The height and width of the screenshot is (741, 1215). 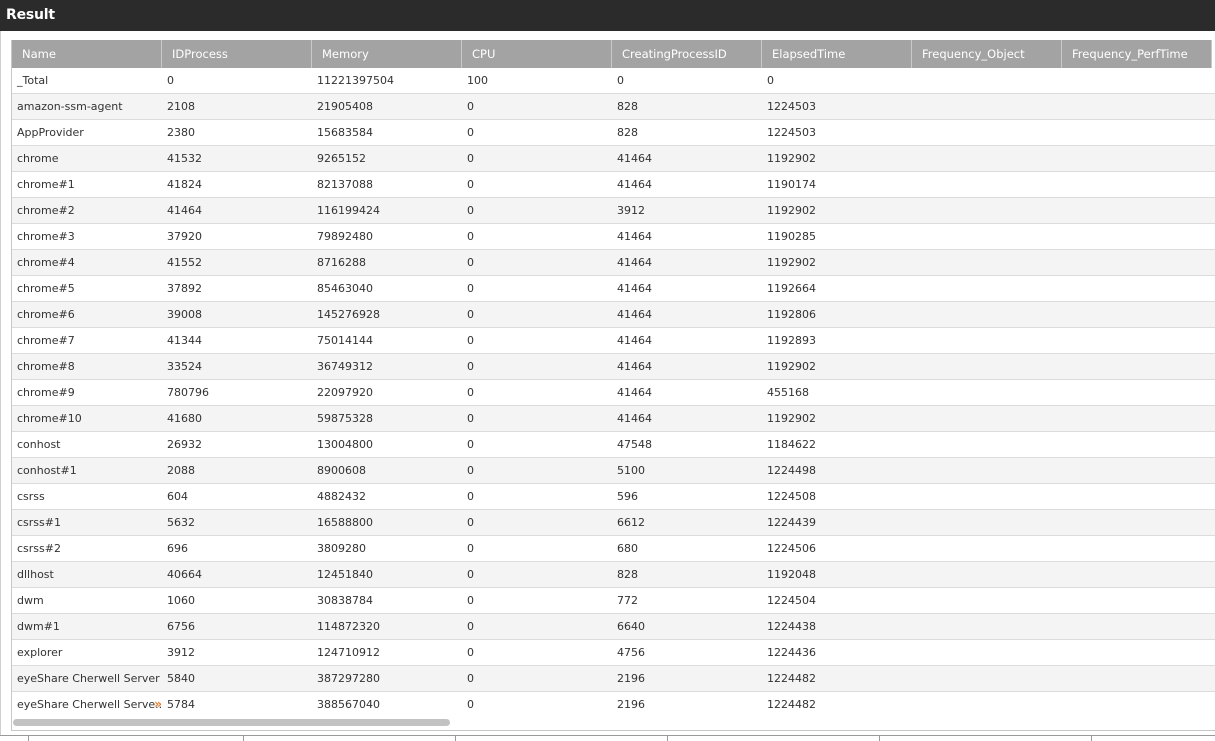 What do you see at coordinates (613, 549) in the screenshot?
I see `table-row: csrss#2 696 3809280 0 680 1224506` at bounding box center [613, 549].